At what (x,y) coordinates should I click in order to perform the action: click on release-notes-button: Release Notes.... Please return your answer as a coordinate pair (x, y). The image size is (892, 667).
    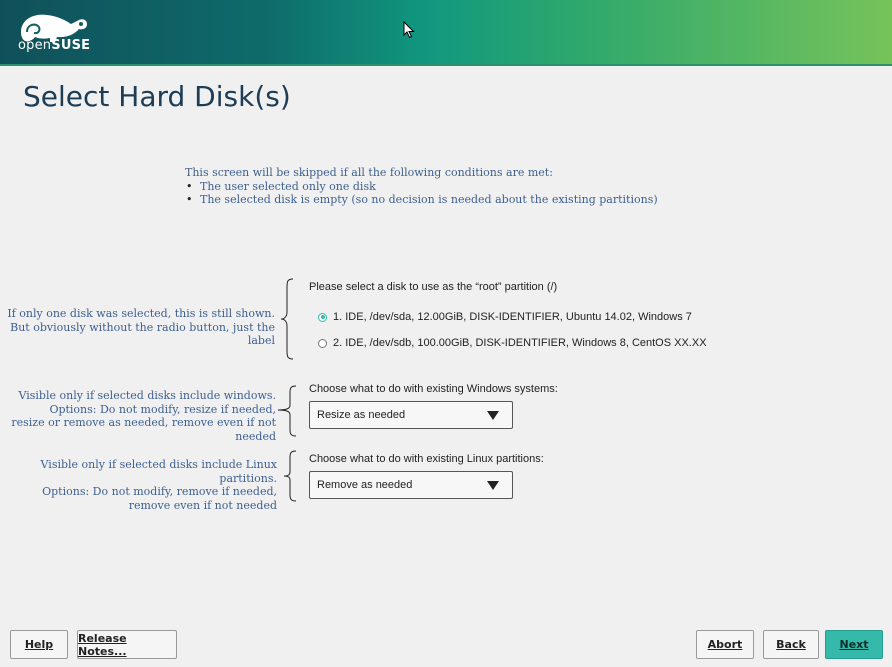
    Looking at the image, I should click on (127, 644).